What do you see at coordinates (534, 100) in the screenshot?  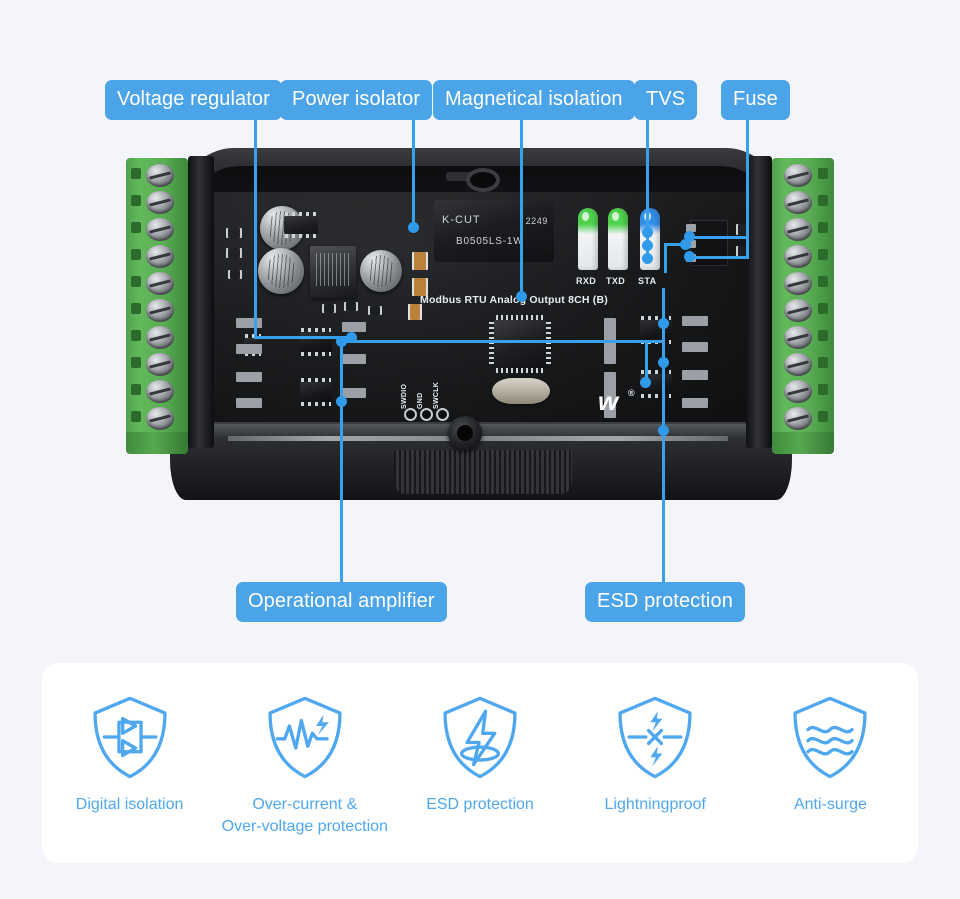 I see `callout-label-magnetical-isolation: Magnetical isolation` at bounding box center [534, 100].